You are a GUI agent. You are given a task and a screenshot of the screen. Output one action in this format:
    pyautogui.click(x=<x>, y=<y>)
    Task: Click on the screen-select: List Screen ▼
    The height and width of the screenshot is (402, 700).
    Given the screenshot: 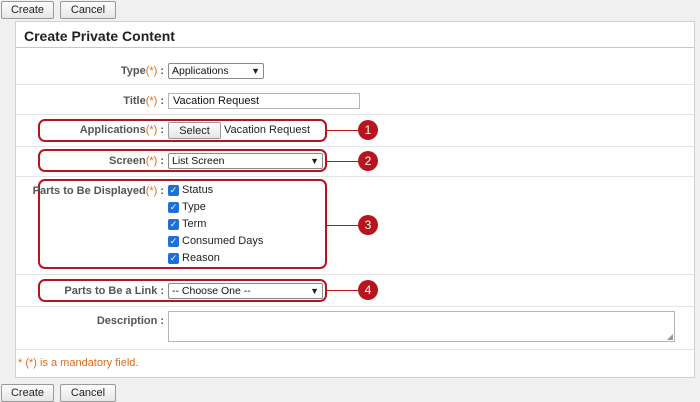 What is the action you would take?
    pyautogui.click(x=245, y=161)
    